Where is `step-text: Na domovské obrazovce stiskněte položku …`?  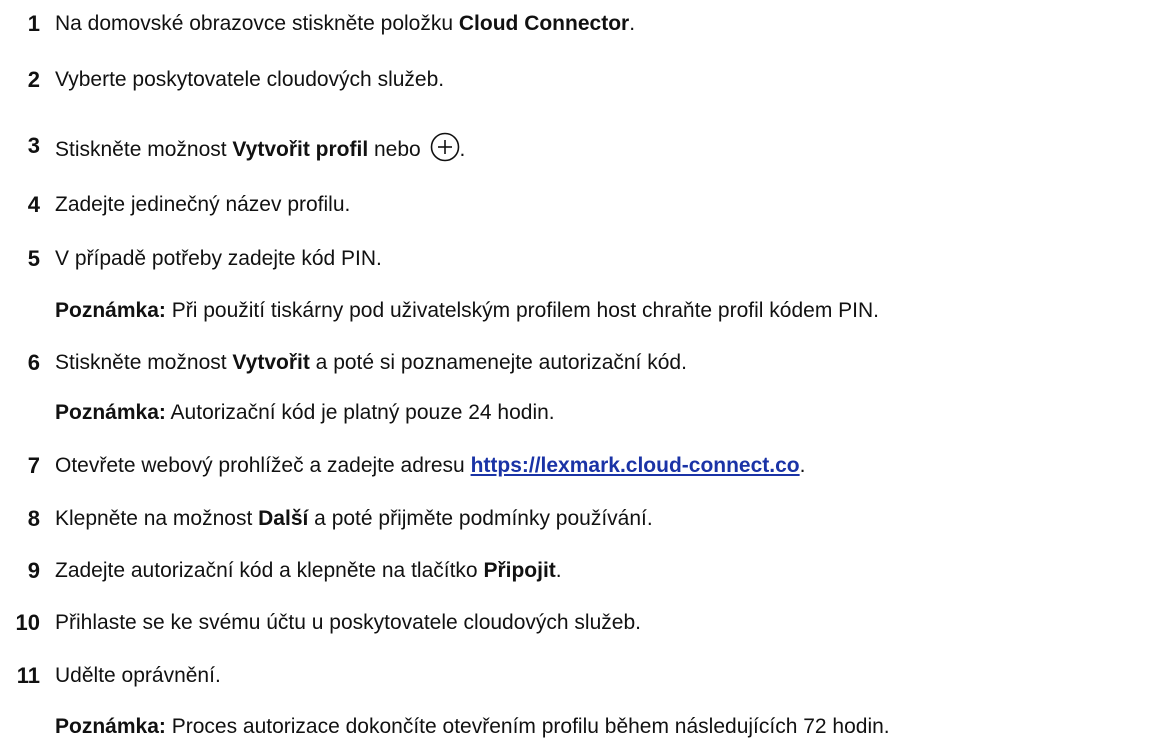 step-text: Na domovské obrazovce stiskněte položku … is located at coordinates (345, 23).